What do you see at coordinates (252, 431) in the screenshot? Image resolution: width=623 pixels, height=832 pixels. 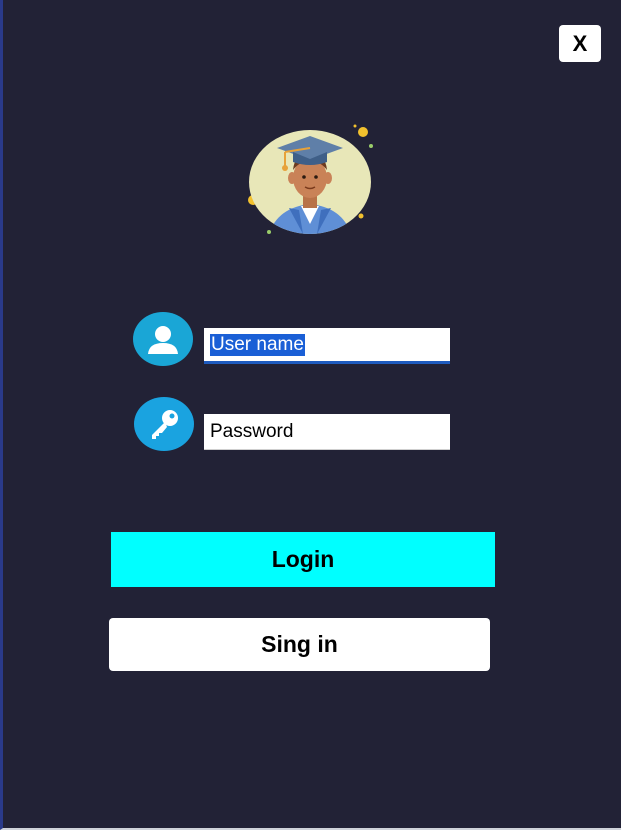 I see `password-value: Password` at bounding box center [252, 431].